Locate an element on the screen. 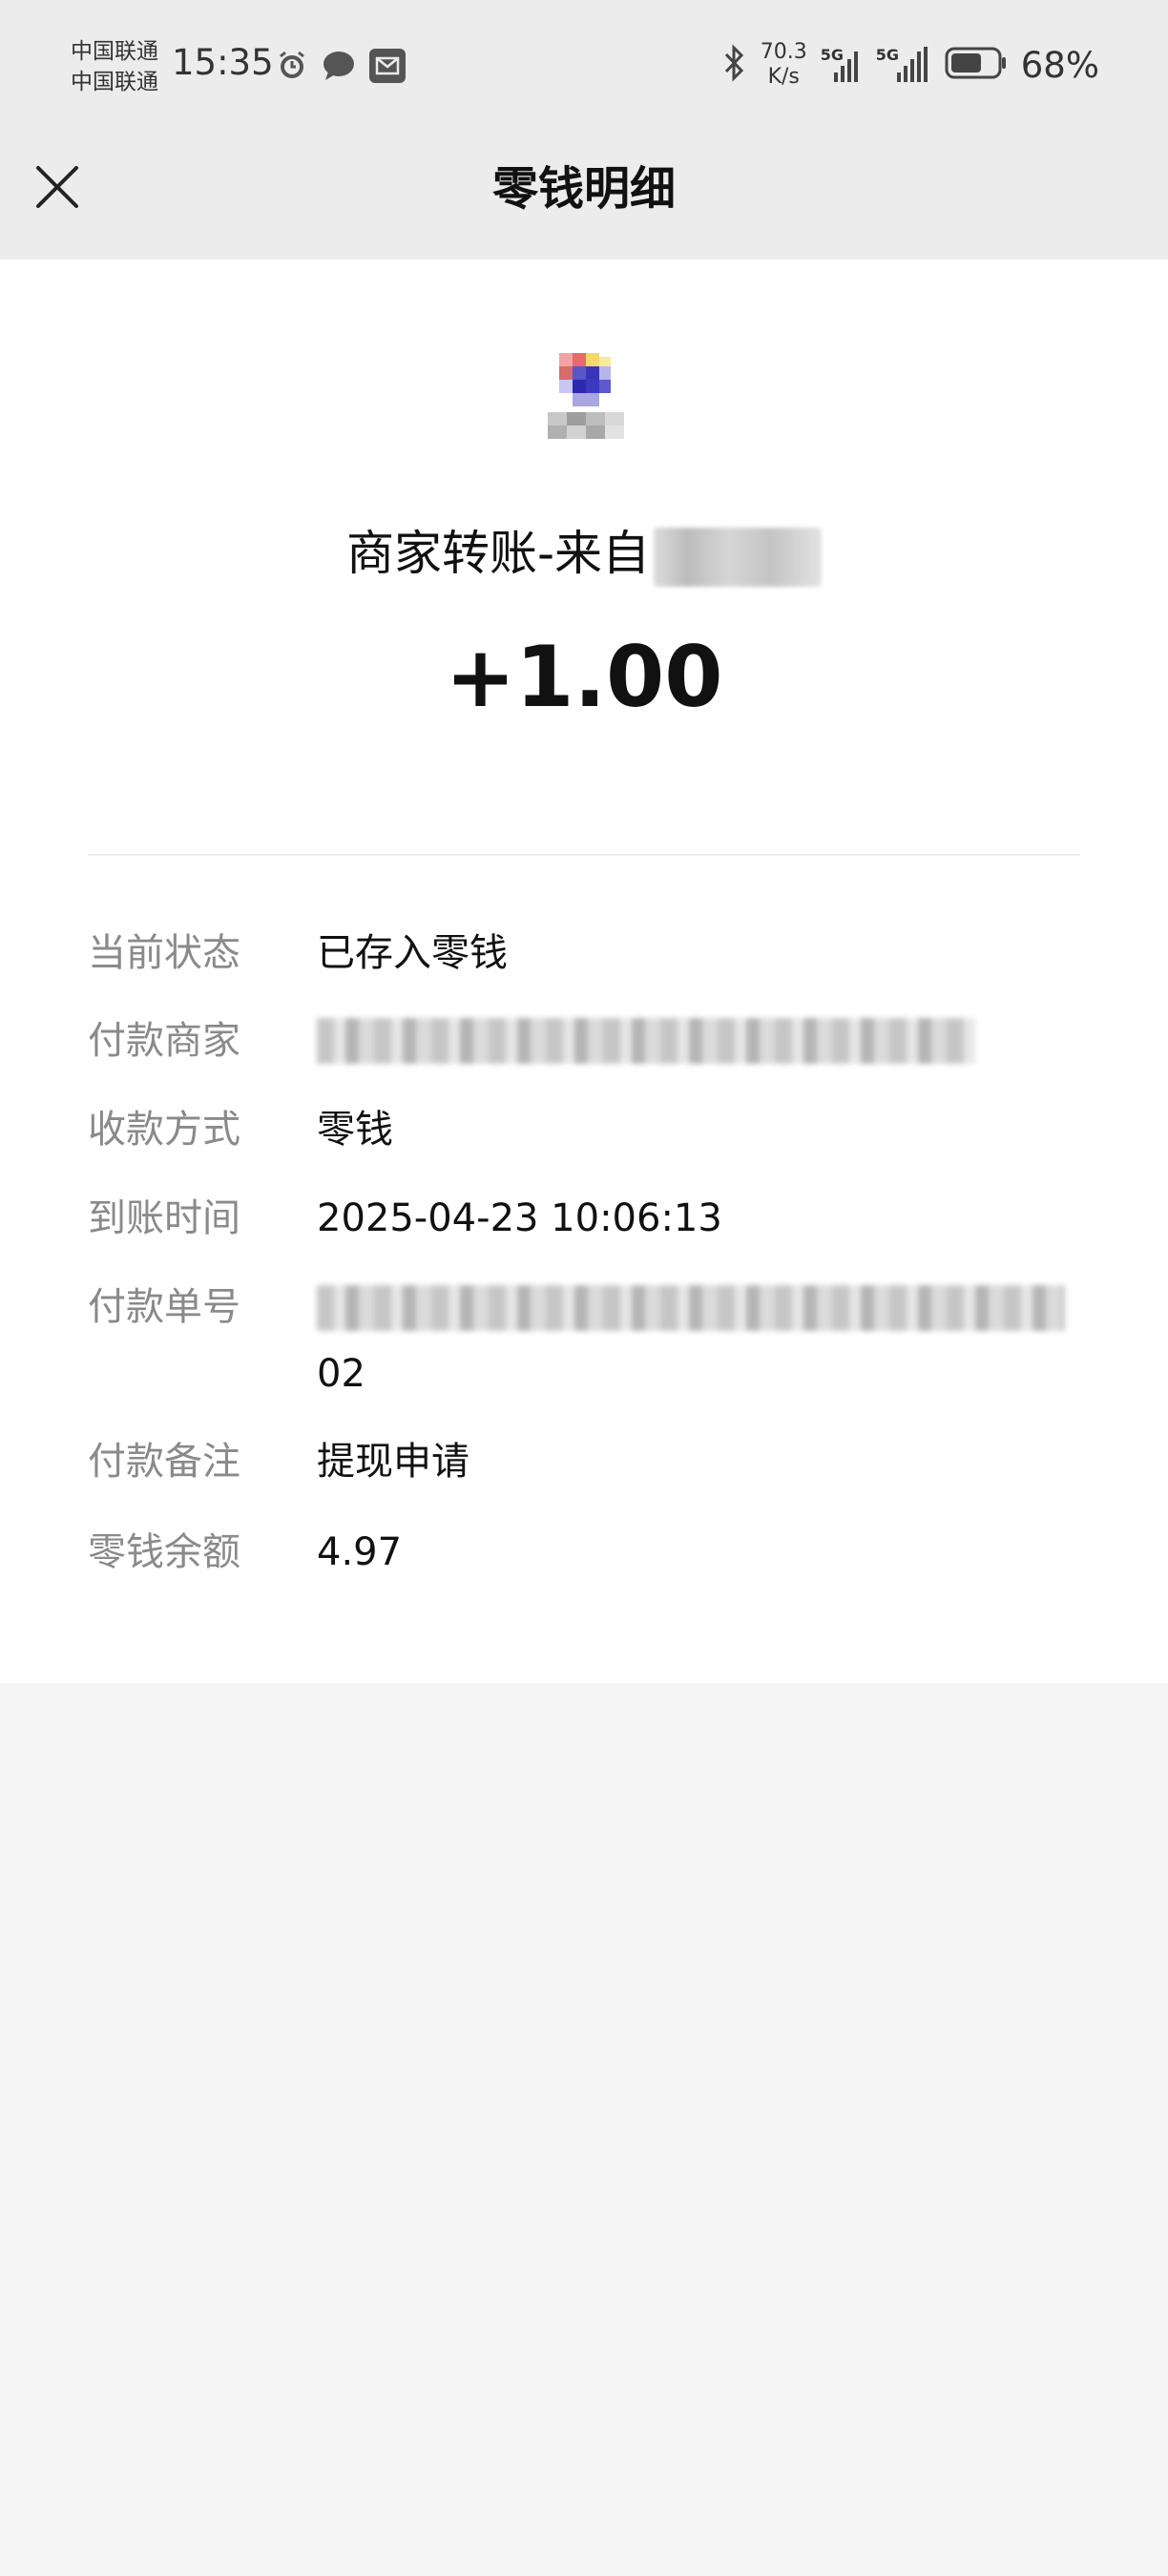  time-label: 到账时间 is located at coordinates (164, 1218).